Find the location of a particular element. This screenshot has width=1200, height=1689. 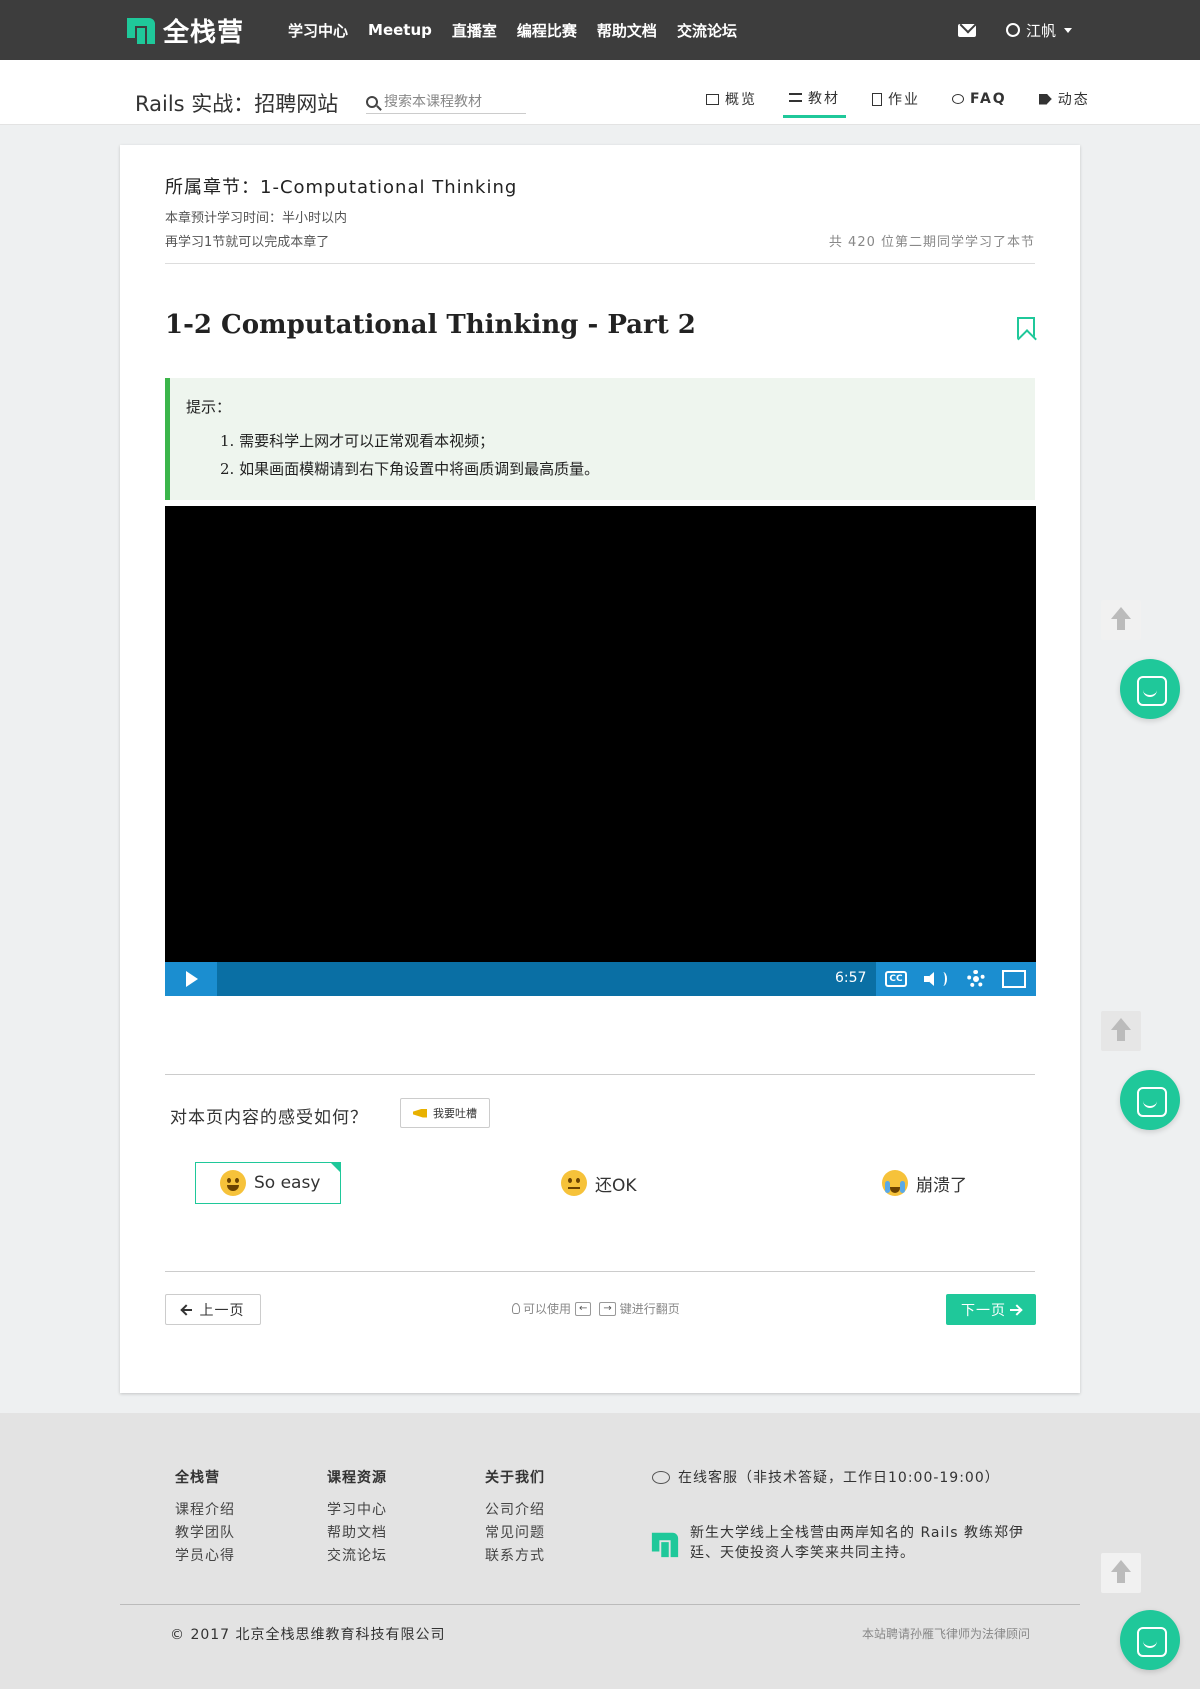

footer-heading: 全栈营 is located at coordinates (197, 1478).